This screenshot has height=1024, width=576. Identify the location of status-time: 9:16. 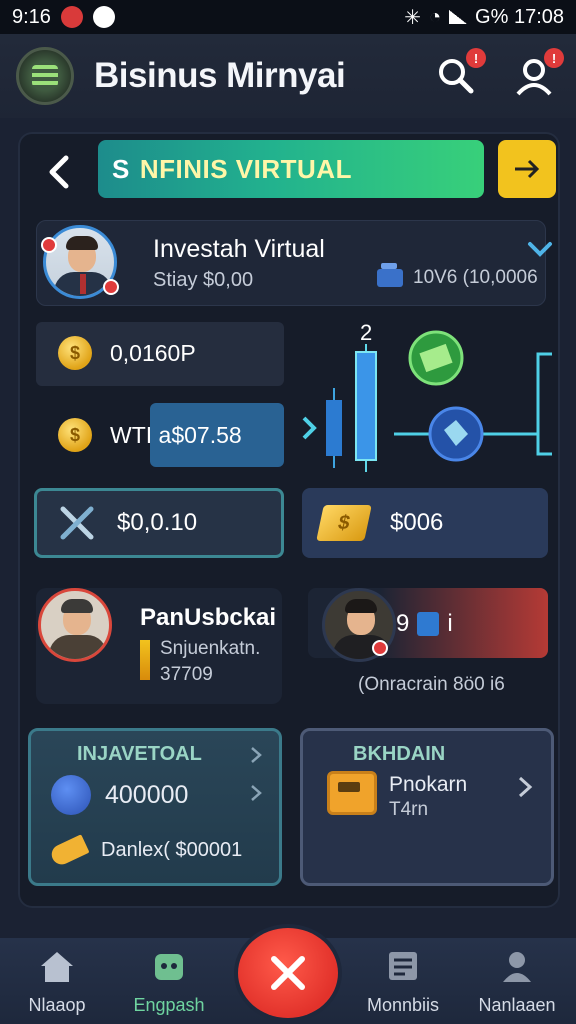
(31, 16).